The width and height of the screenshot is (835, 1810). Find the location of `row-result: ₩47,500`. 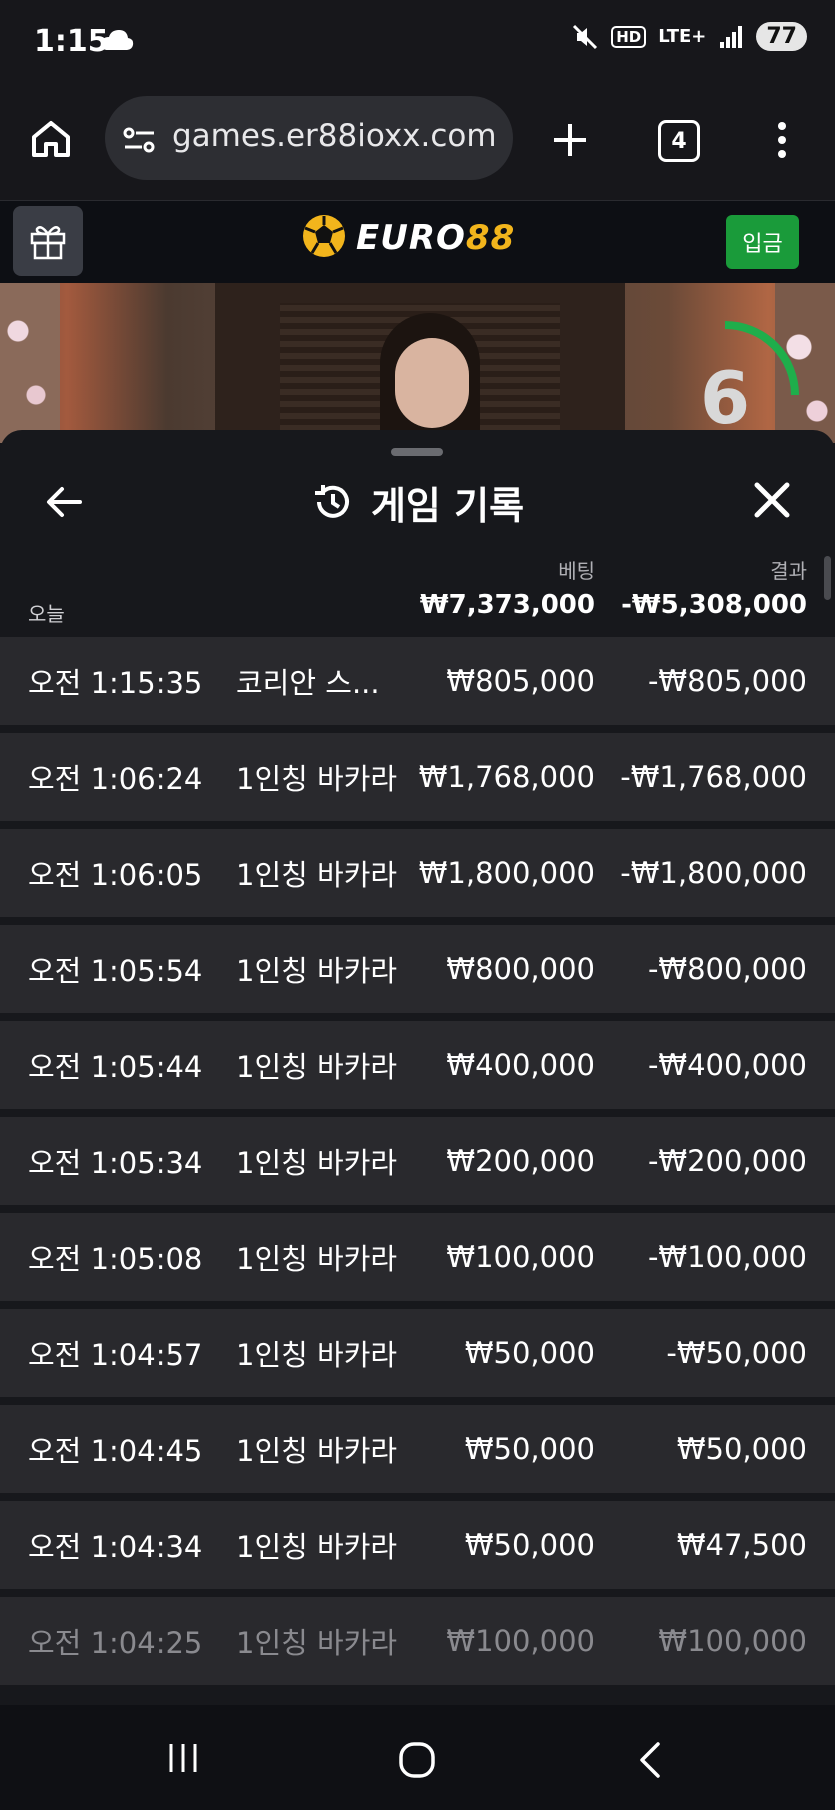

row-result: ₩47,500 is located at coordinates (741, 1545).